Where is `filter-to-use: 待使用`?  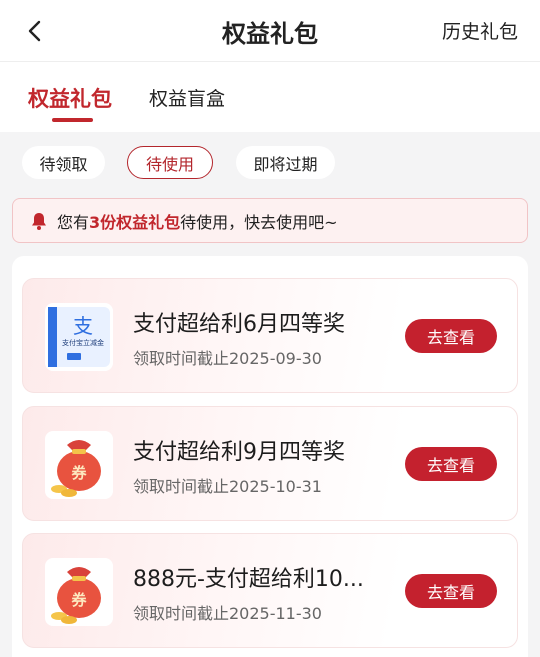 filter-to-use: 待使用 is located at coordinates (170, 162).